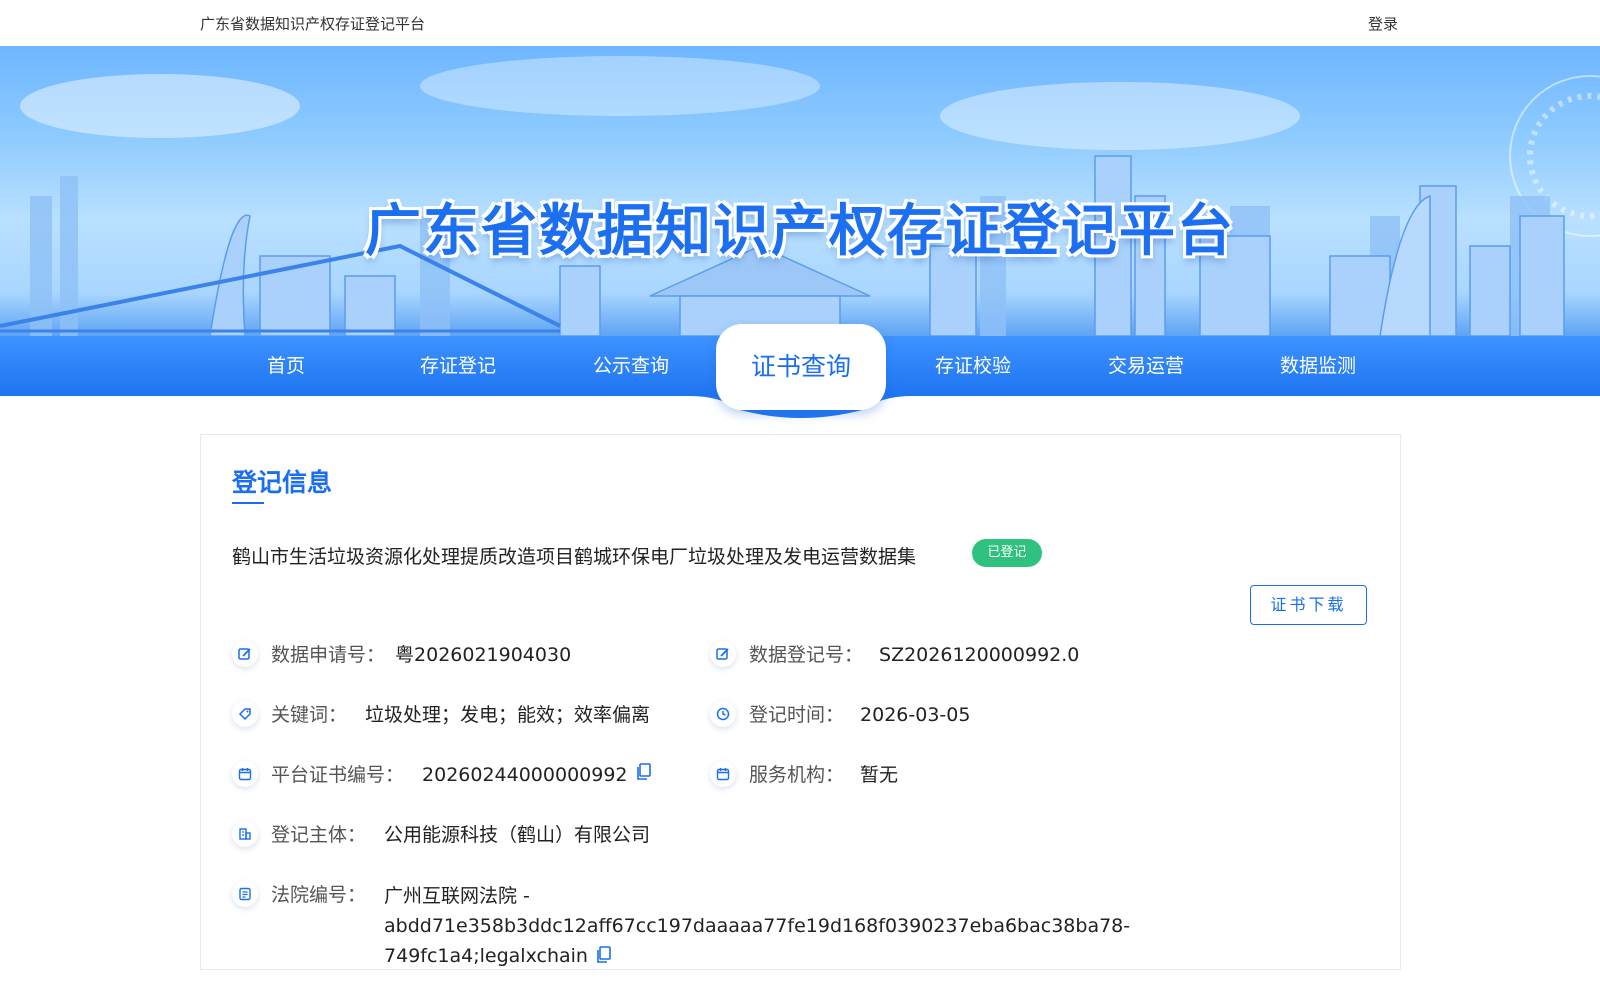  Describe the element at coordinates (483, 655) in the screenshot. I see `field-value: 粤2026021904030` at that location.